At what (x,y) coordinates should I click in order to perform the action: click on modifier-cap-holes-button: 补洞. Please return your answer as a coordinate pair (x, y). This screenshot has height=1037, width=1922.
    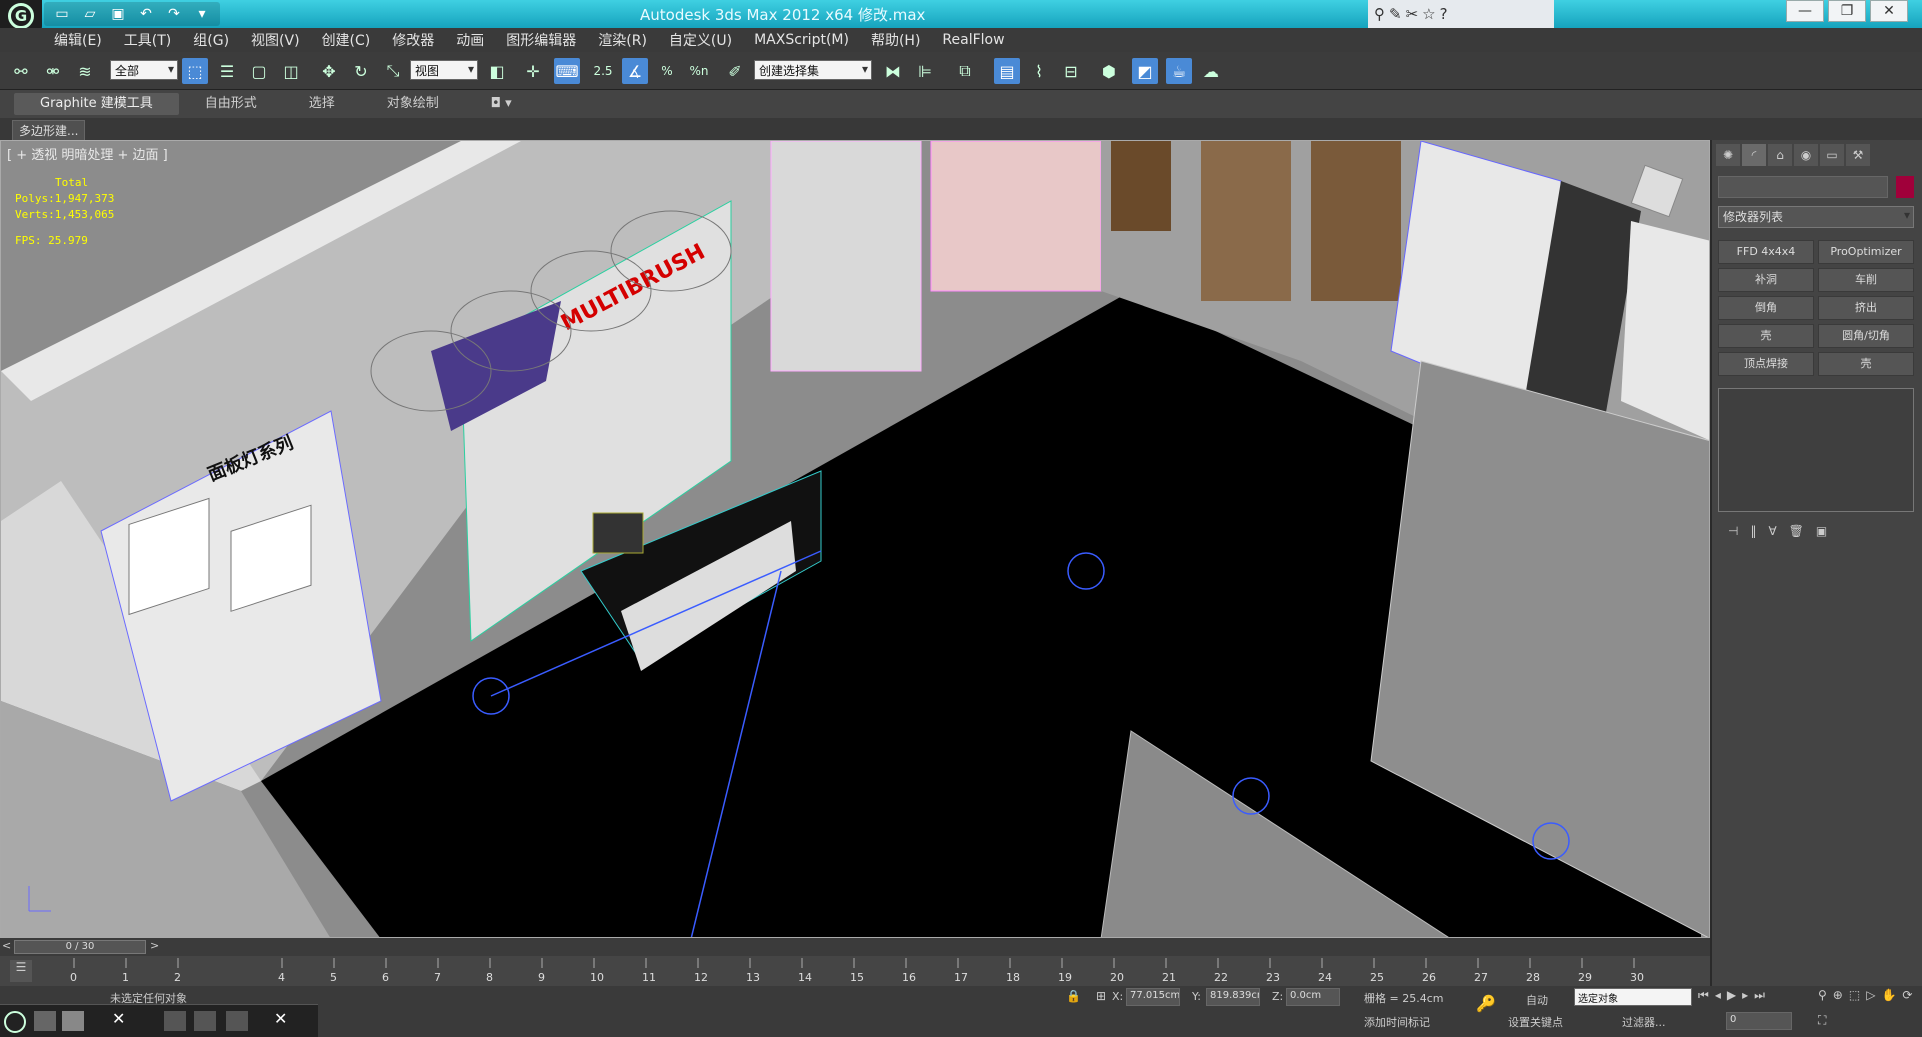
    Looking at the image, I should click on (1766, 280).